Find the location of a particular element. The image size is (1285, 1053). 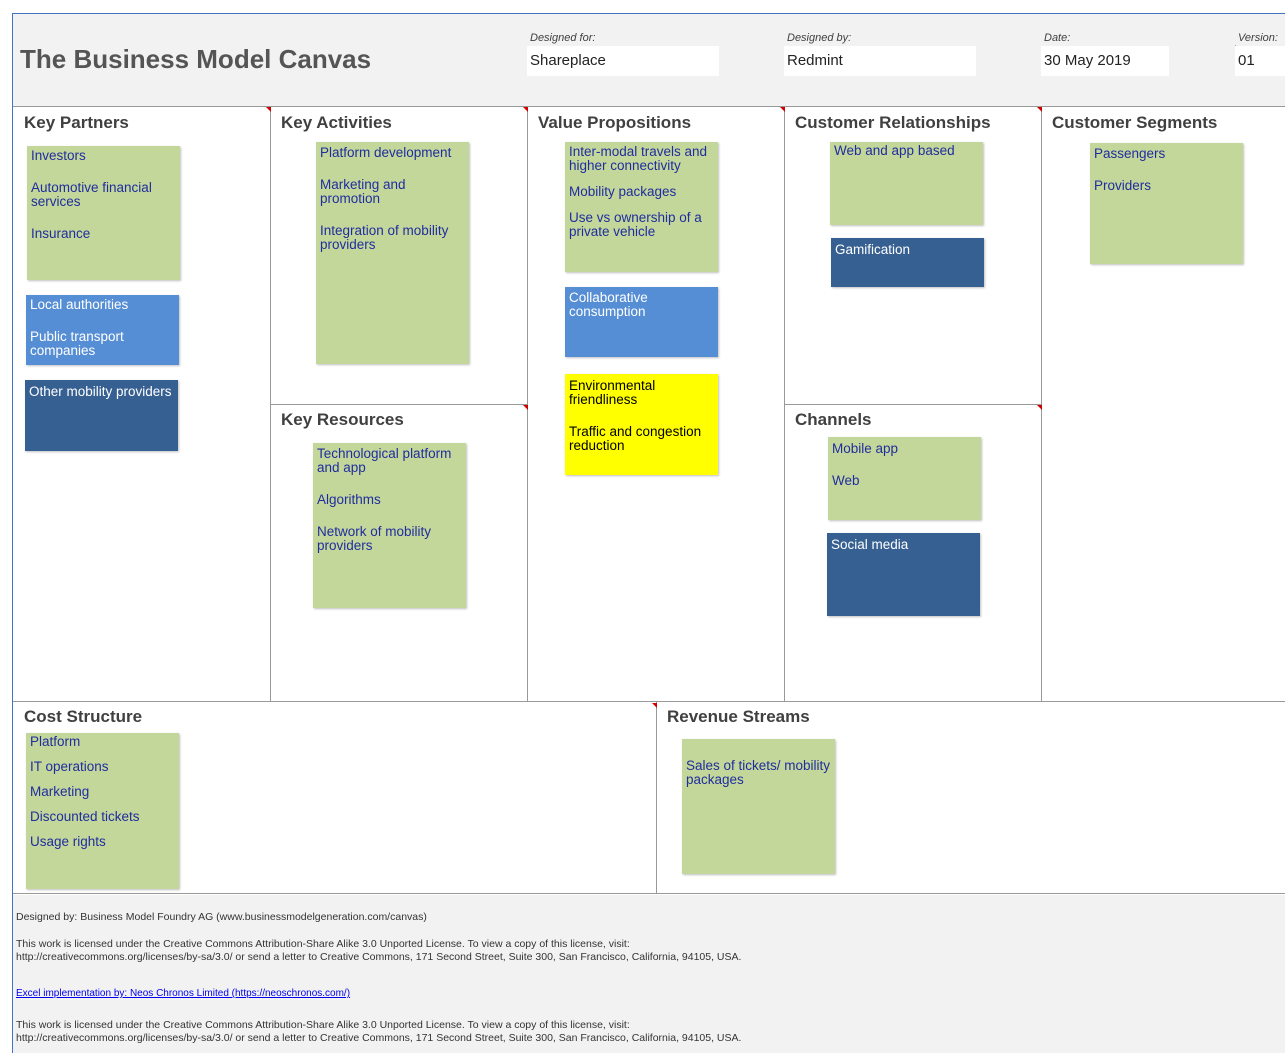

note-item: Use vs ownership of a private vehicle is located at coordinates (635, 224).